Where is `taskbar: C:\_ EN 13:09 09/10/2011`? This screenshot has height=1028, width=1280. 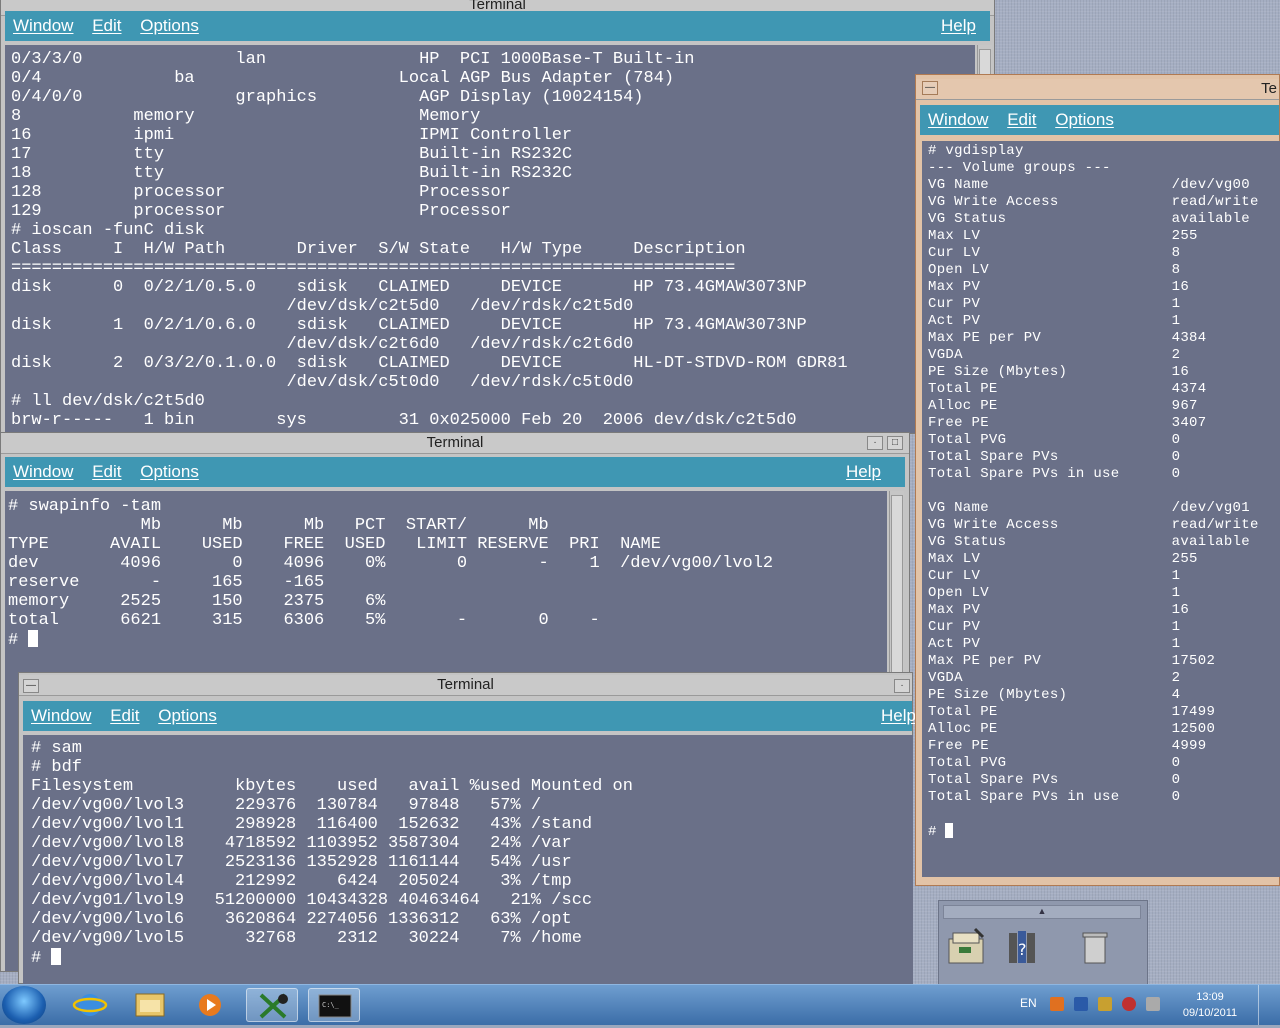 taskbar: C:\_ EN 13:09 09/10/2011 is located at coordinates (640, 1004).